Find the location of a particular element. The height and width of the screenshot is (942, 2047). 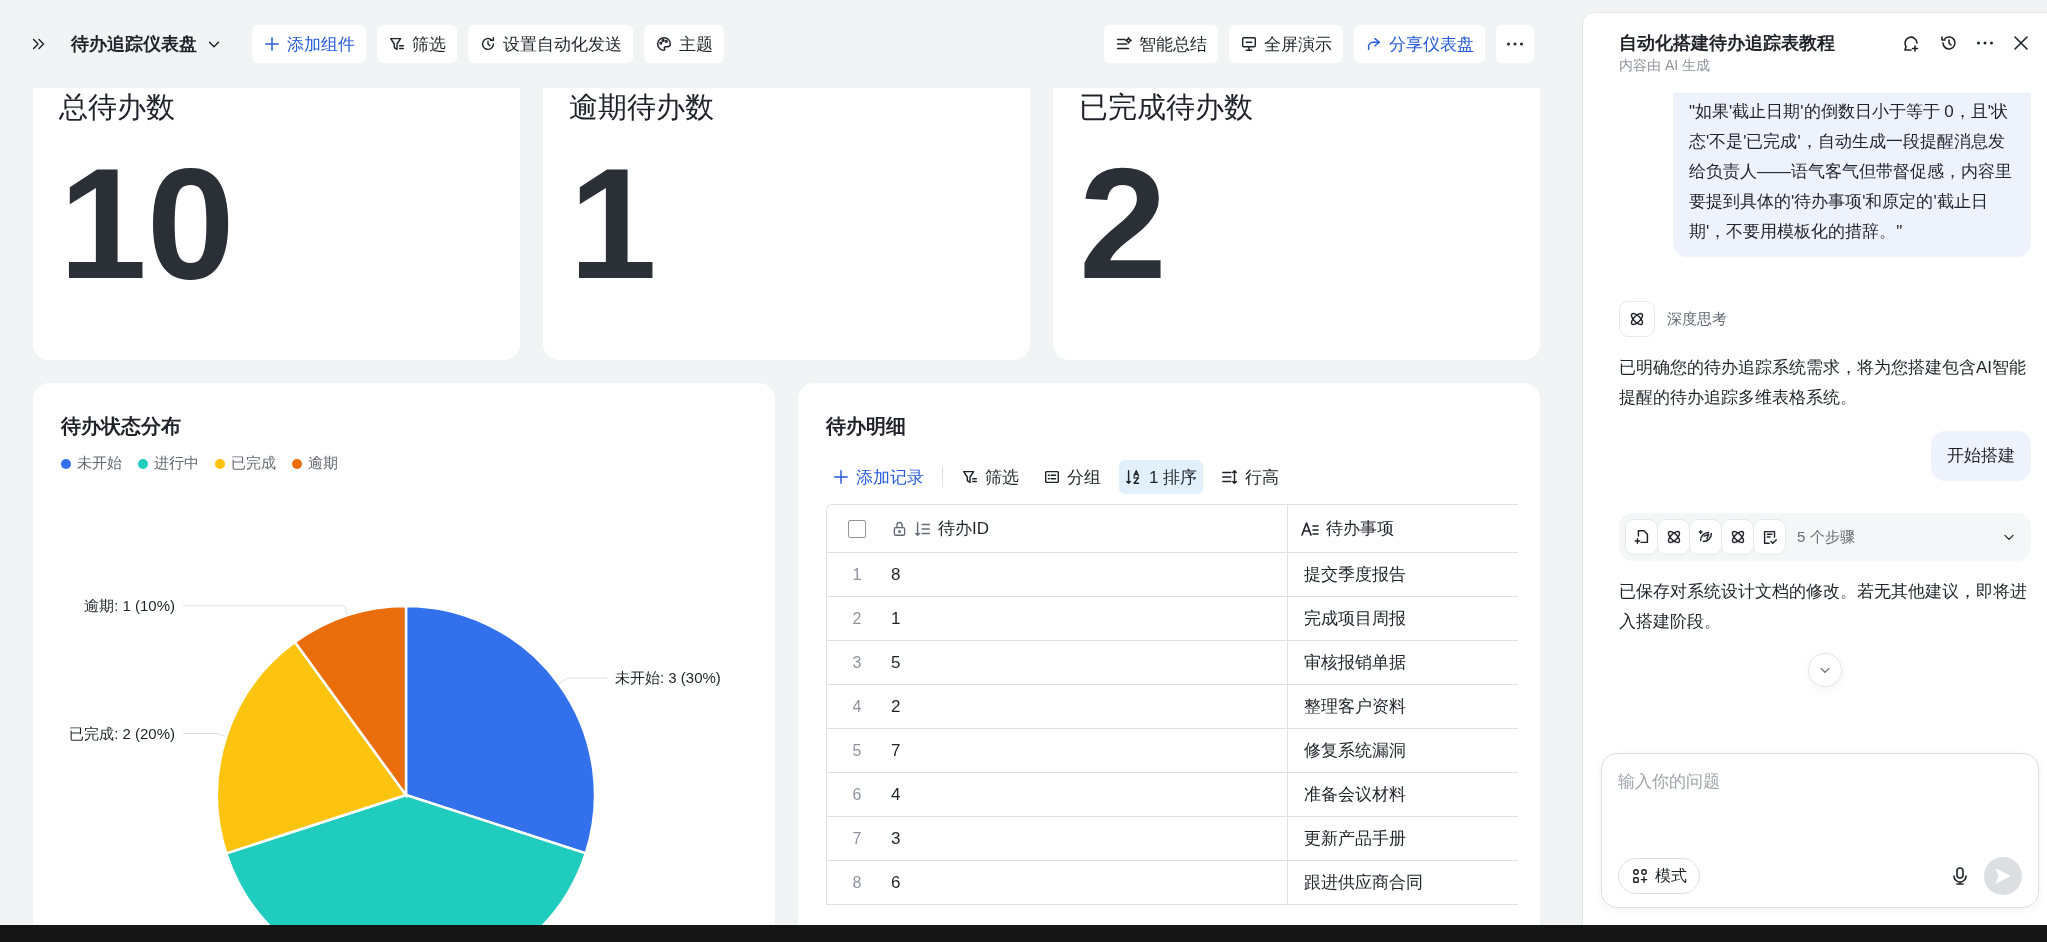

summary-button: 智能总结 is located at coordinates (1161, 44).